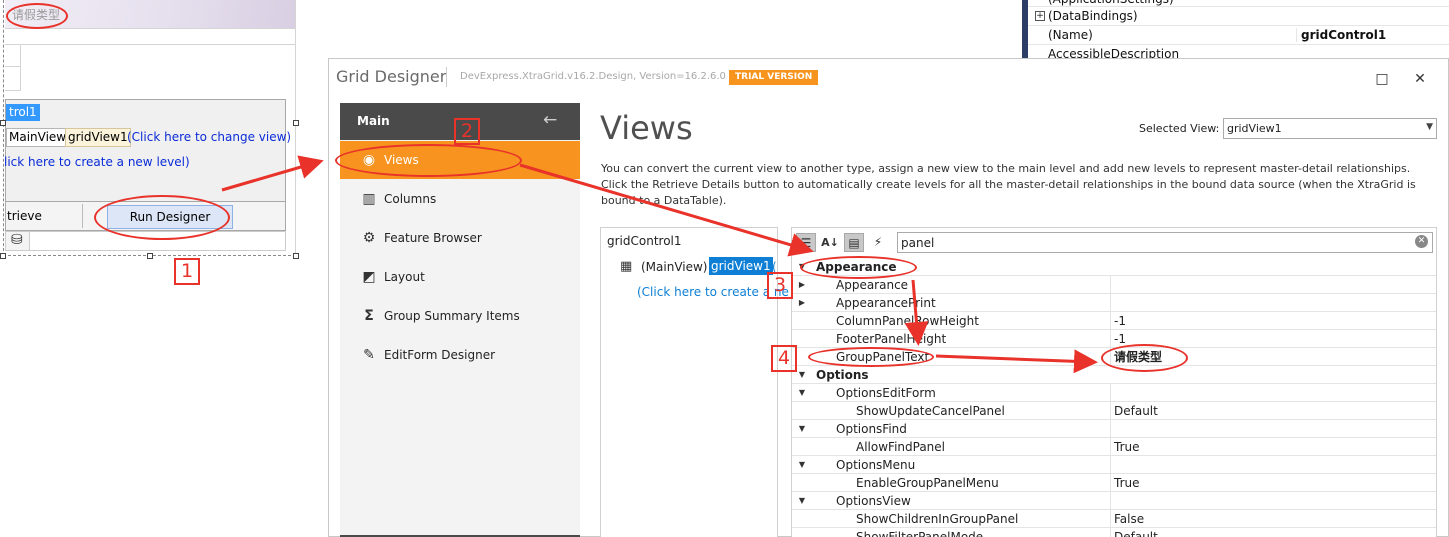 This screenshot has width=1449, height=537. I want to click on arrow-to-appearance, so click(666, 210).